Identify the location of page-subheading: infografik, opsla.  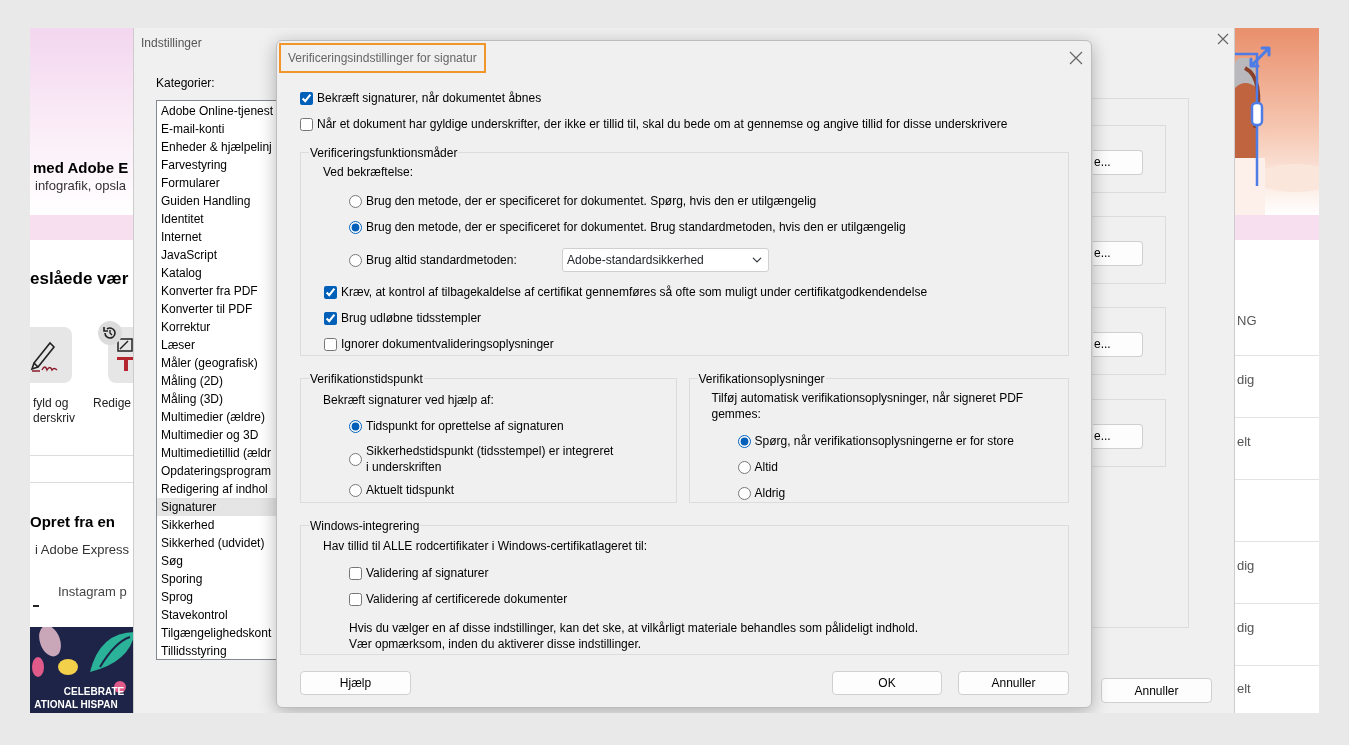
(81, 186).